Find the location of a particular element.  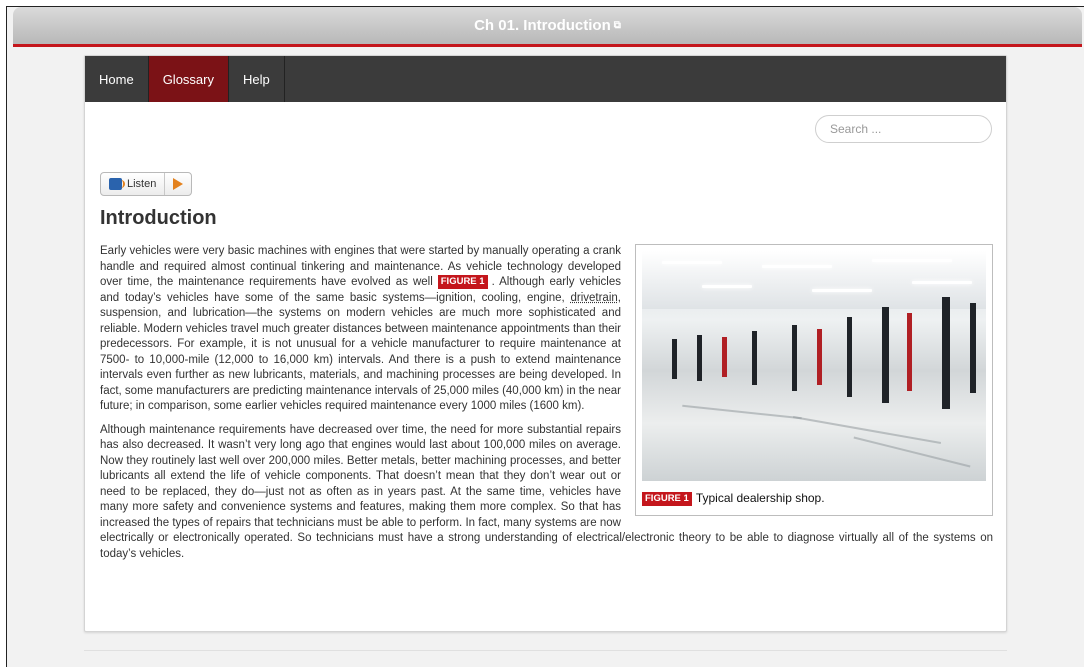

listen-button: Listen is located at coordinates (133, 184).